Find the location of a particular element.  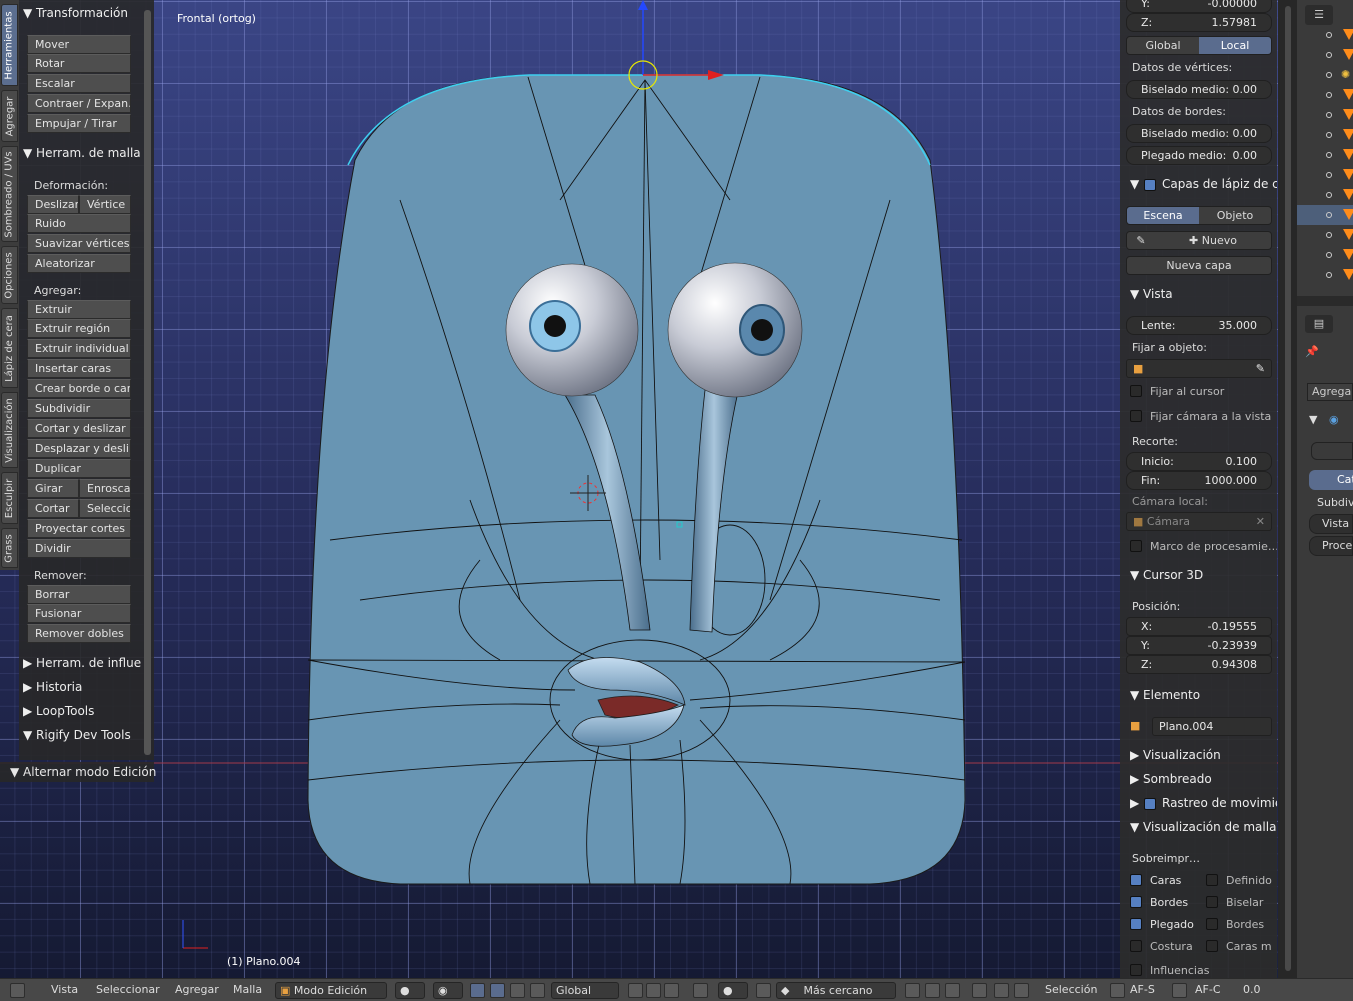

properties-type-icon: ▤ is located at coordinates (1319, 324).